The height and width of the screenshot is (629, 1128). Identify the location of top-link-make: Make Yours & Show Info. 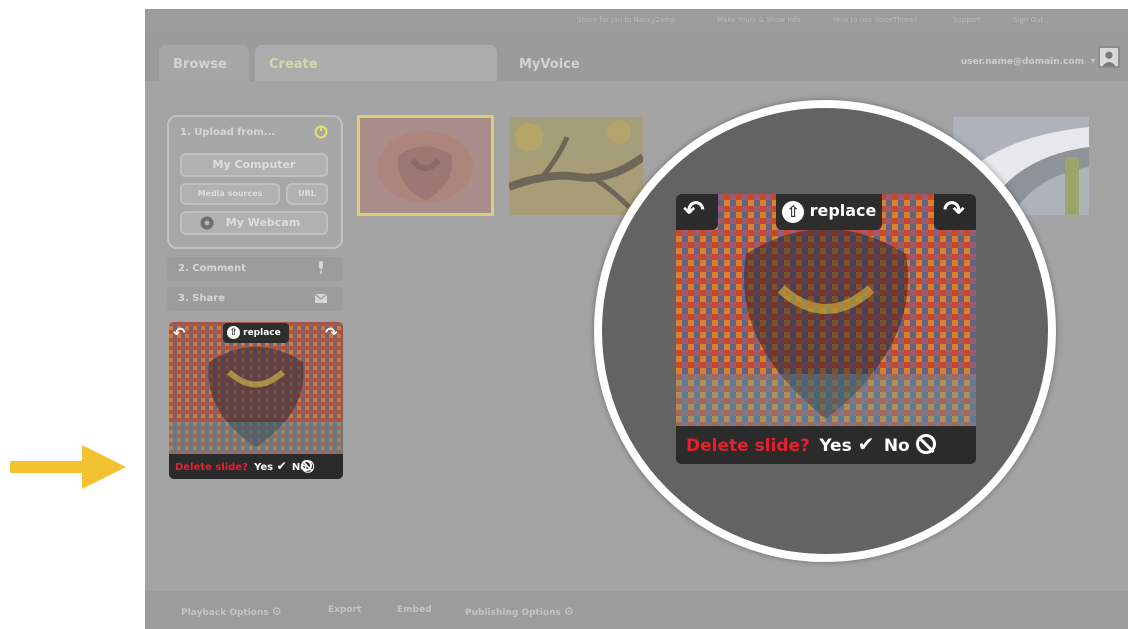
(759, 20).